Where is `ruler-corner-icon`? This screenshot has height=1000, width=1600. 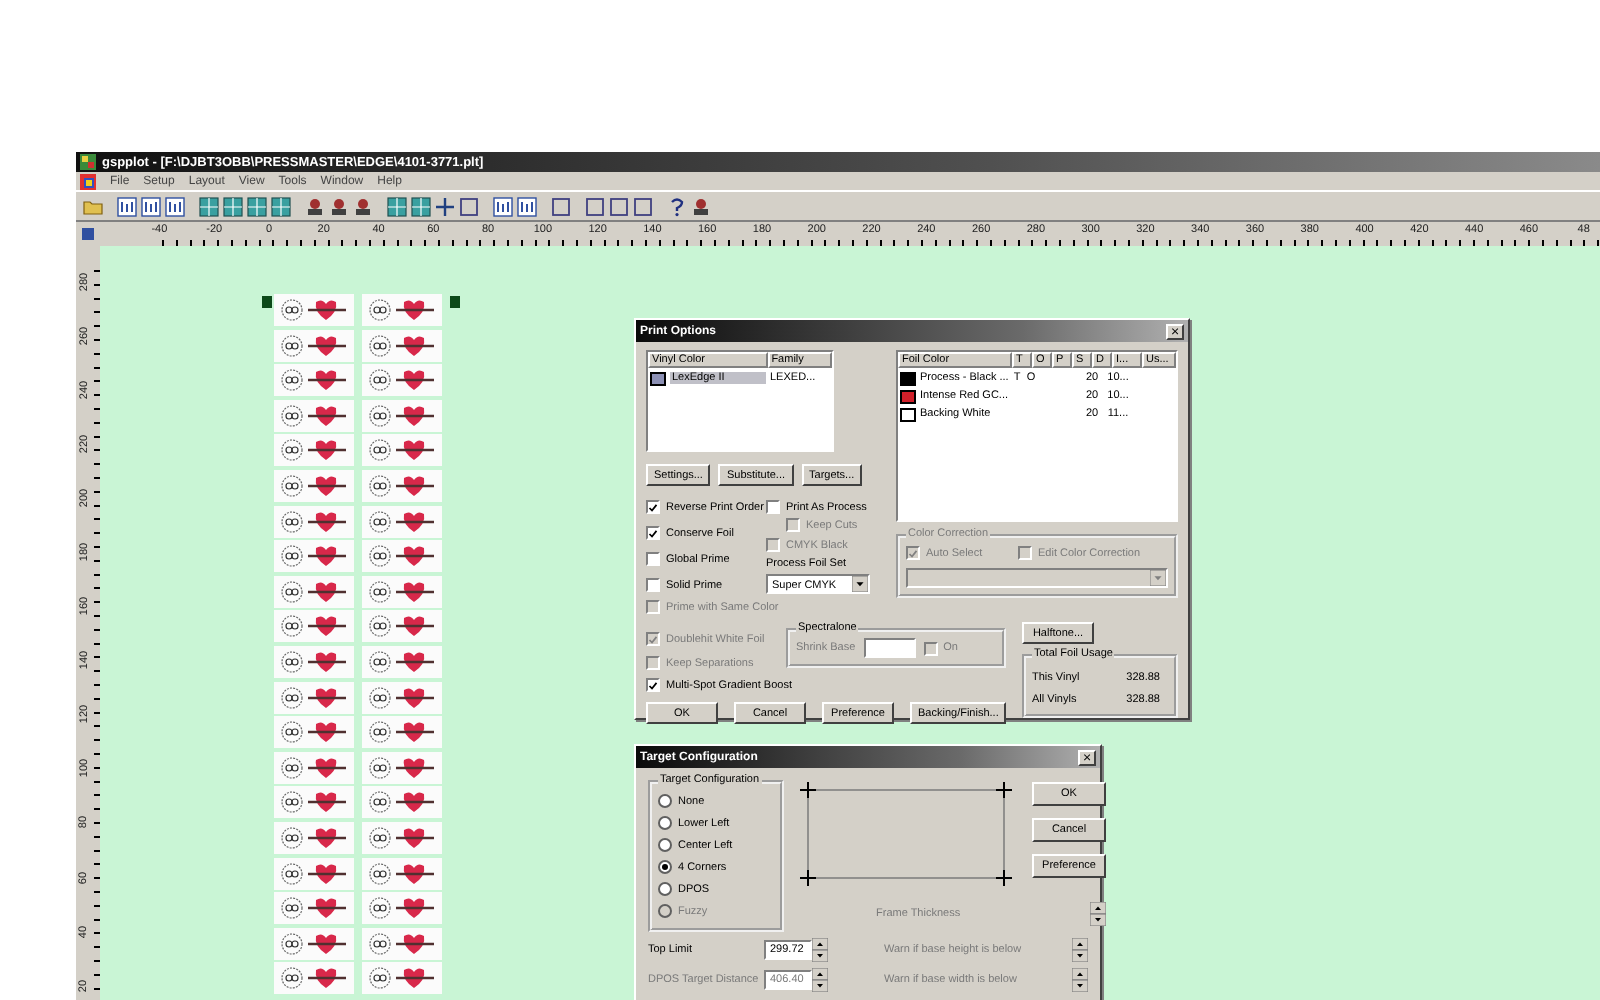 ruler-corner-icon is located at coordinates (88, 234).